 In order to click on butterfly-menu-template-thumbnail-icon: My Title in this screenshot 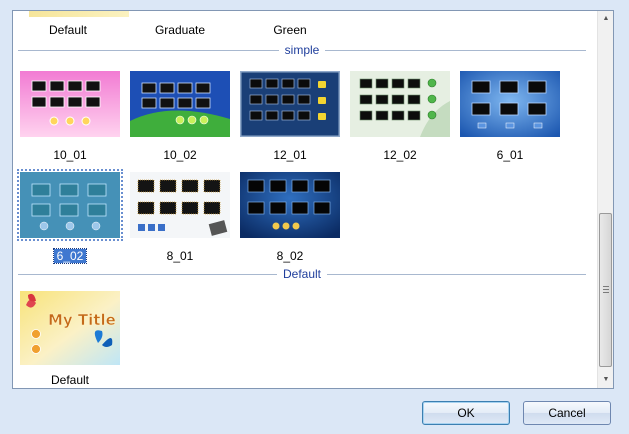, I will do `click(70, 328)`.